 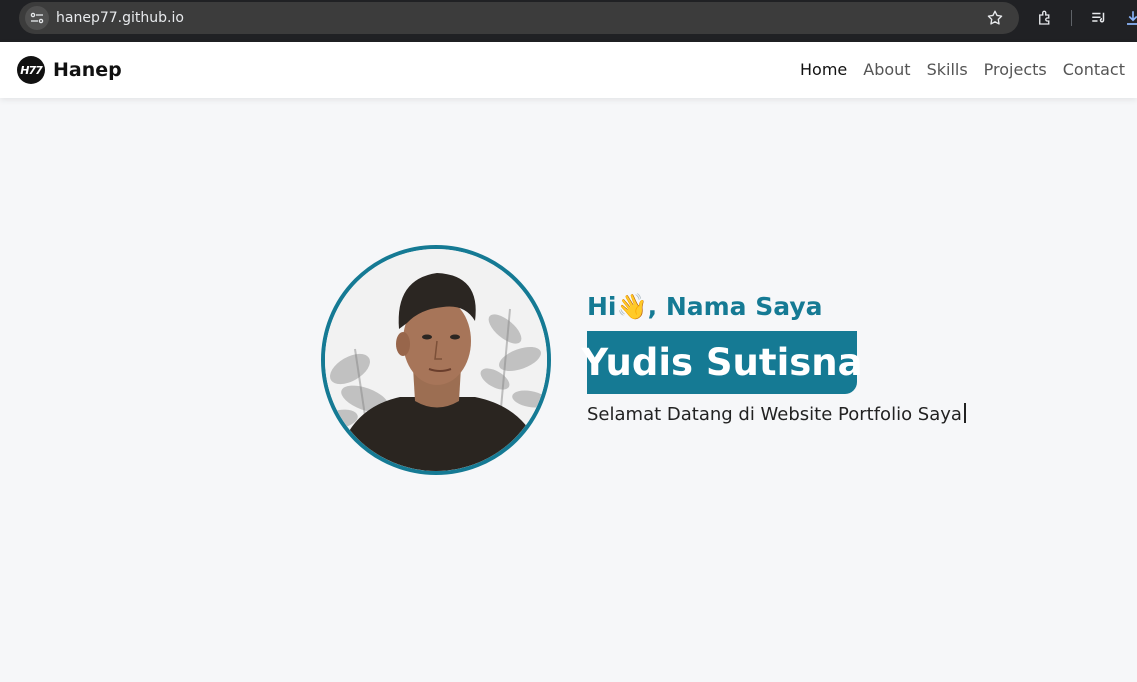 I want to click on greeting-suffix: , Nama Saya, so click(x=735, y=306).